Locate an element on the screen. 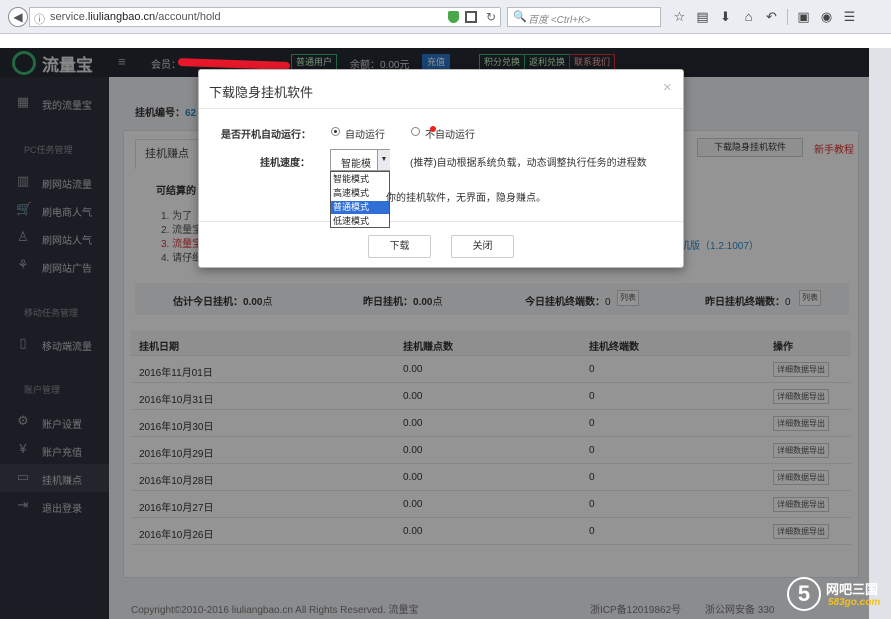 Image resolution: width=891 pixels, height=619 pixels. speed-select: 智能模 ▼ is located at coordinates (360, 160).